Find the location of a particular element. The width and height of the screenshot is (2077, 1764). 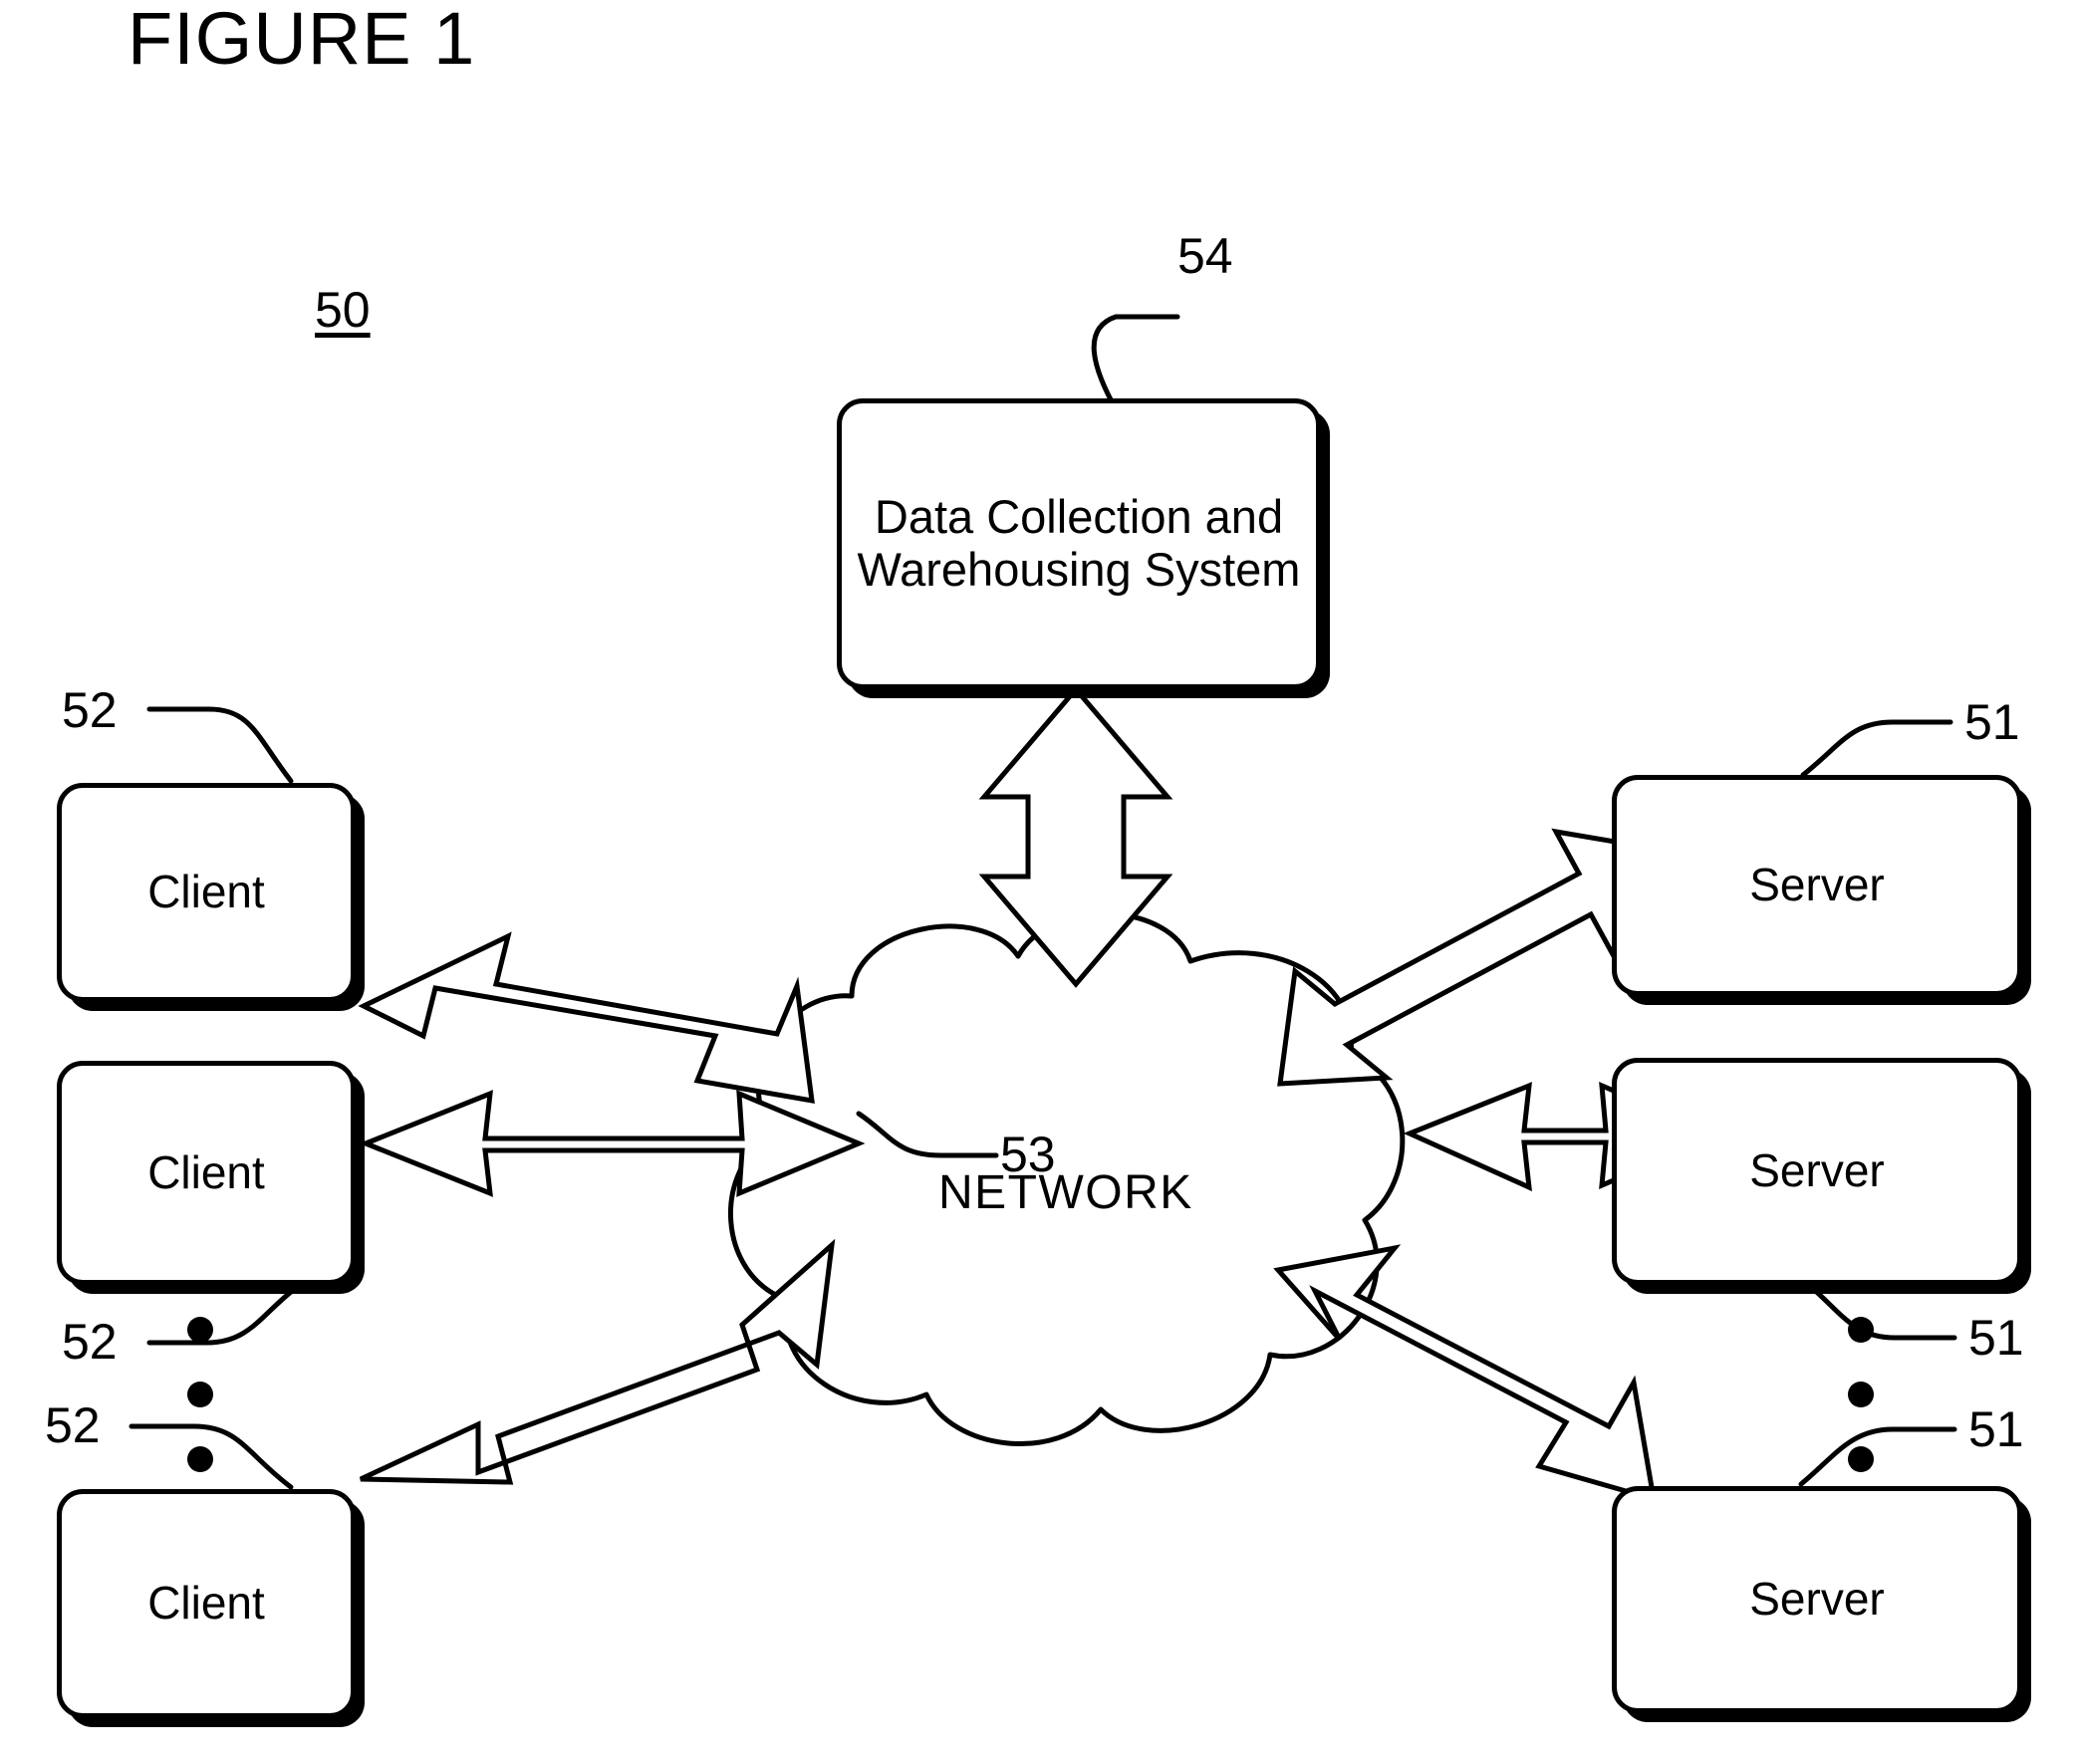

node-server-2: Server is located at coordinates (1817, 1171).